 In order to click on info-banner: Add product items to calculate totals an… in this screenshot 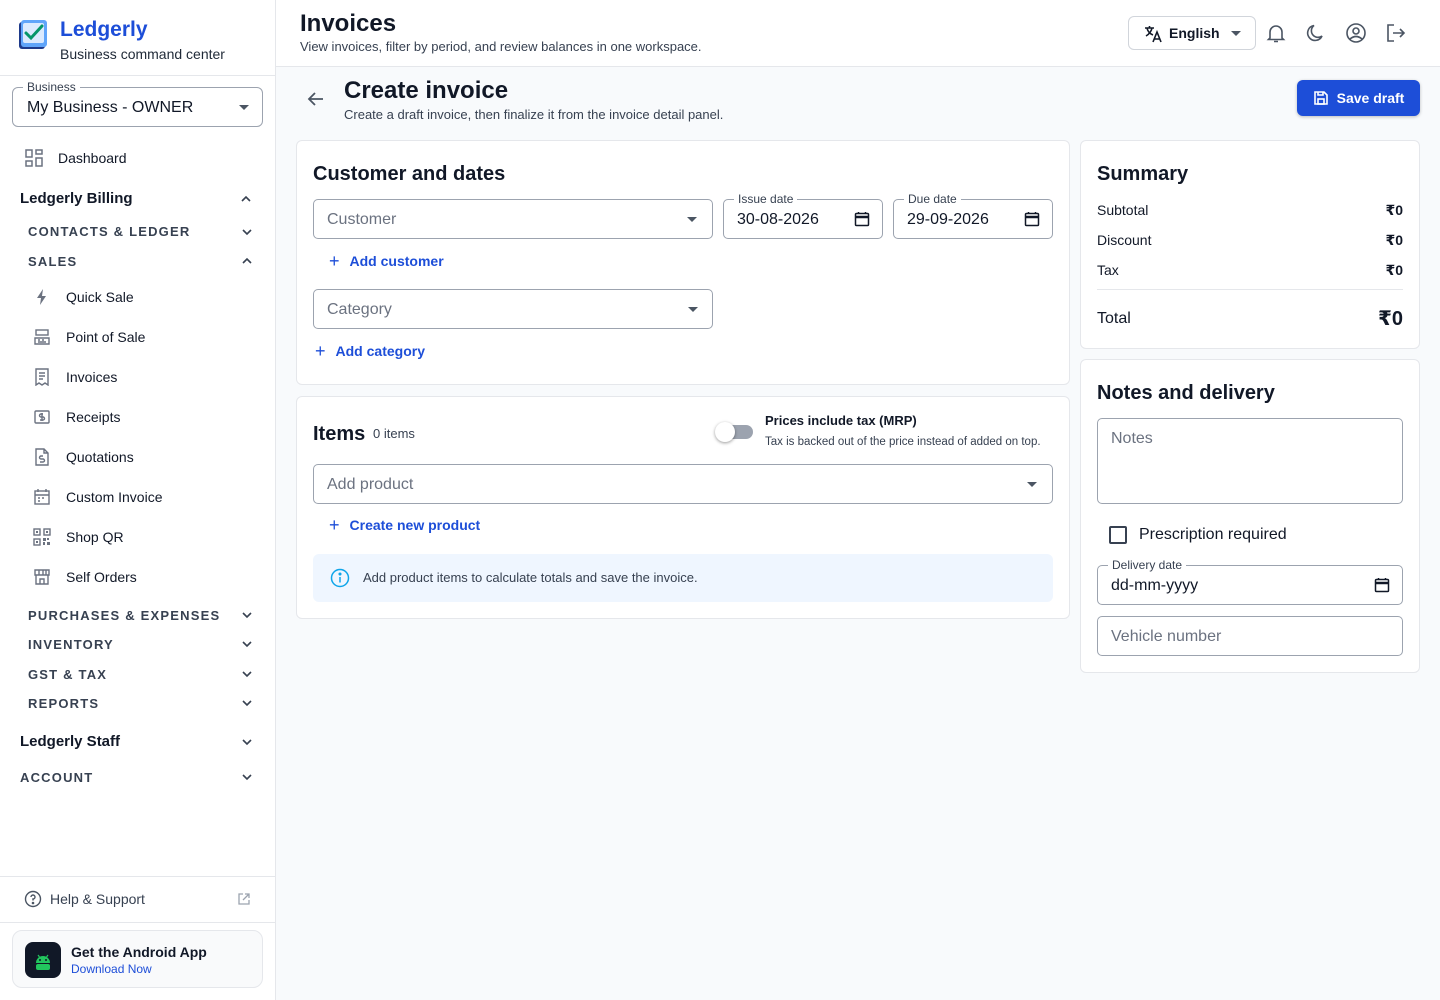, I will do `click(683, 578)`.